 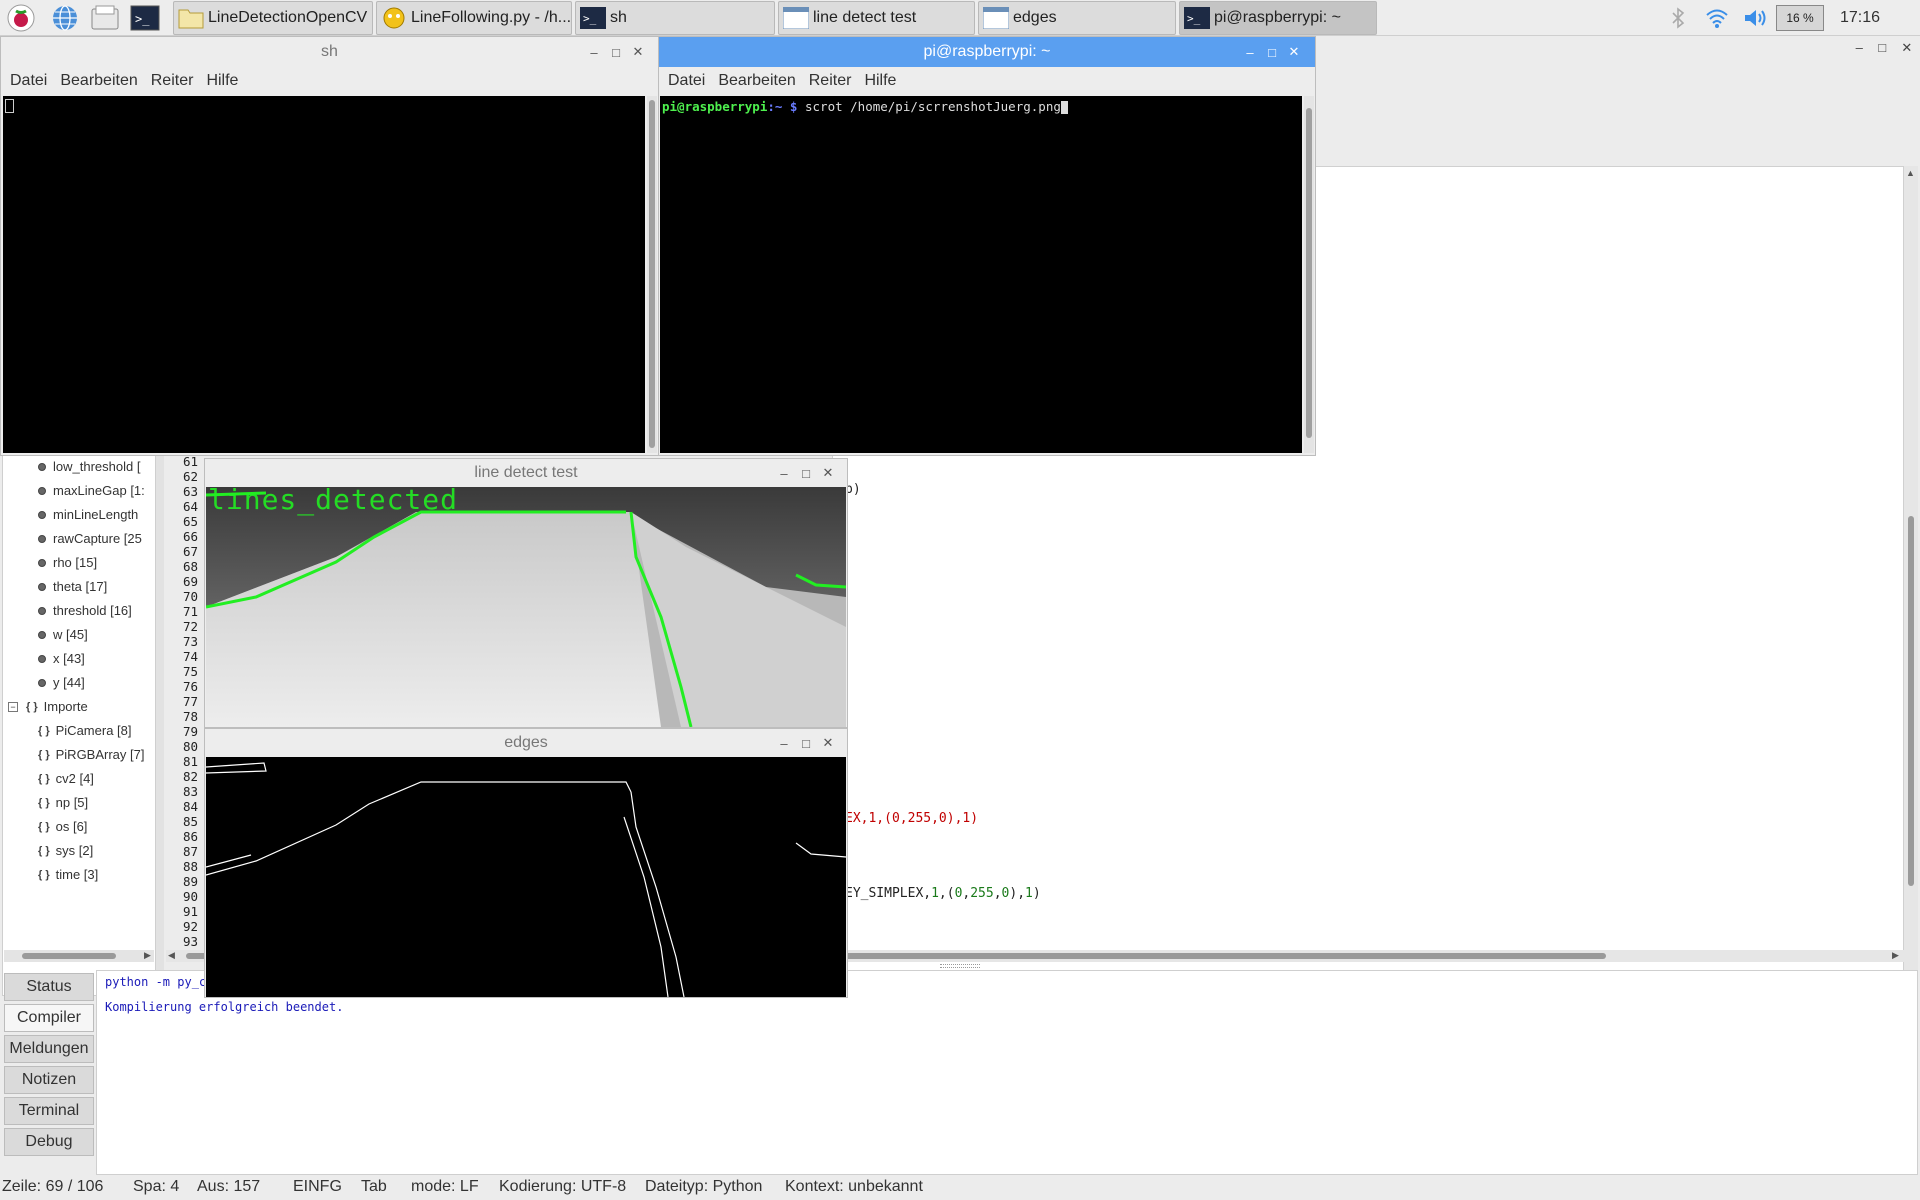 What do you see at coordinates (675, 18) in the screenshot?
I see `task-sh: >_ sh` at bounding box center [675, 18].